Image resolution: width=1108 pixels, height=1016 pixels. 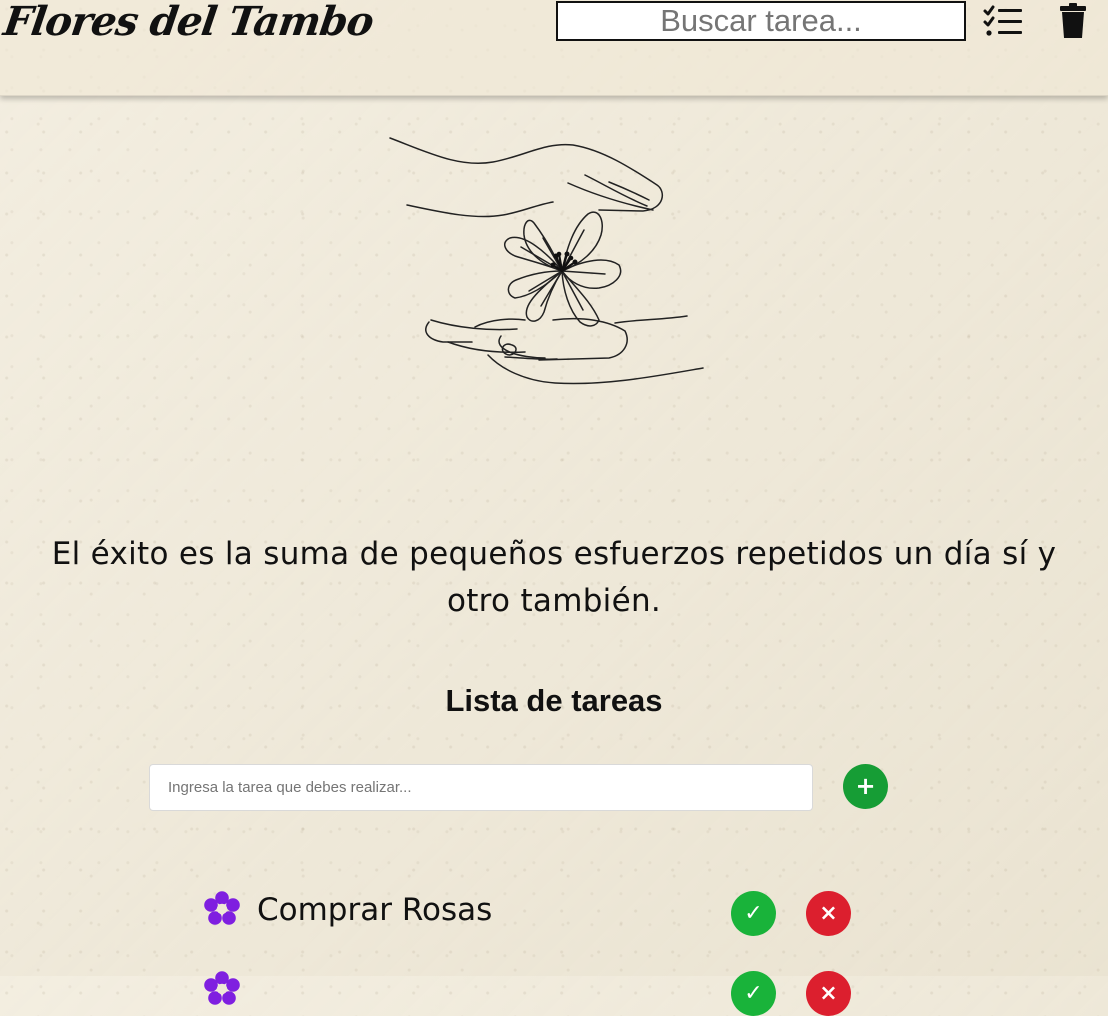 I want to click on task-item: ✓ ×, so click(x=533, y=992).